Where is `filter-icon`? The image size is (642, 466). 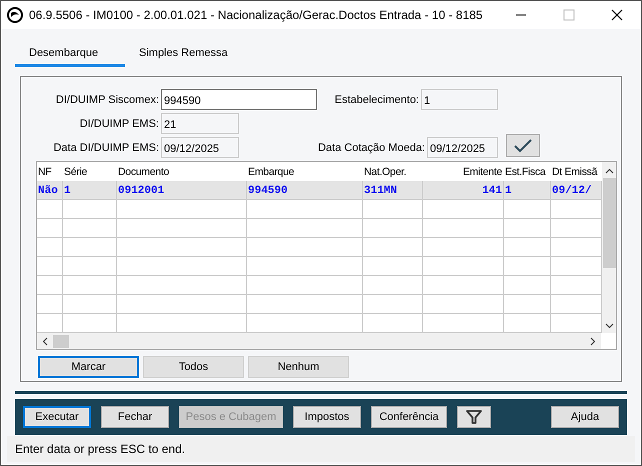
filter-icon is located at coordinates (474, 417).